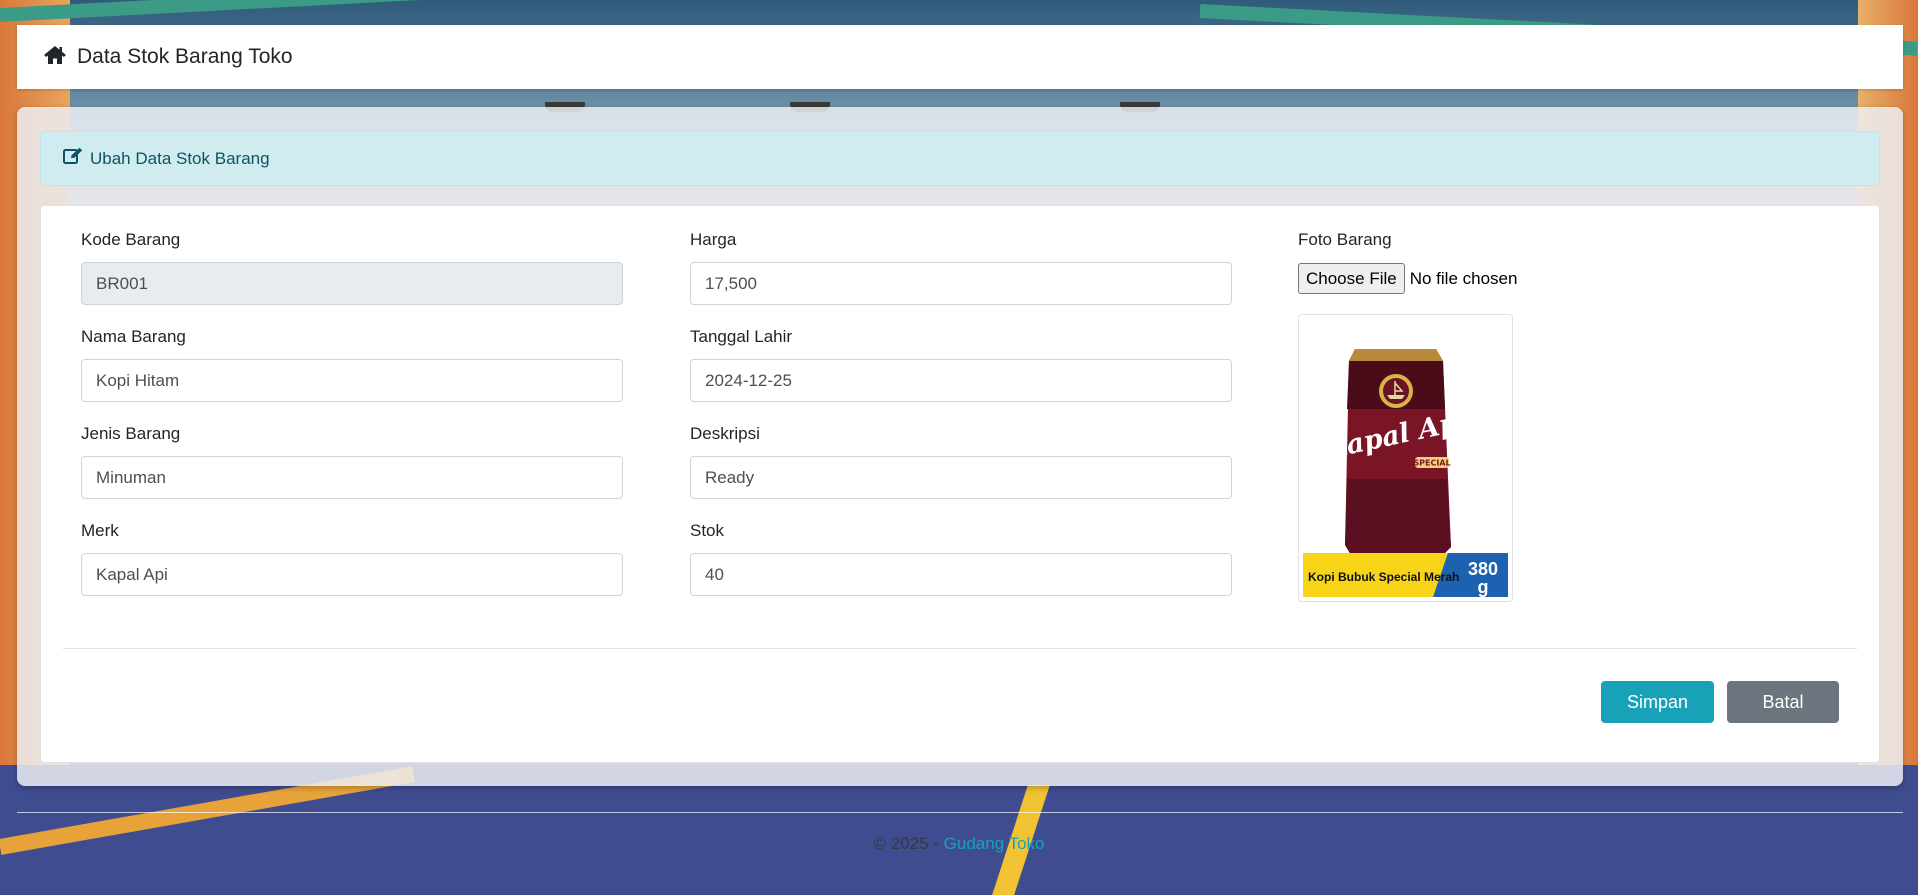 This screenshot has width=1918, height=895. Describe the element at coordinates (133, 336) in the screenshot. I see `nama-barang-label: Nama Barang` at that location.